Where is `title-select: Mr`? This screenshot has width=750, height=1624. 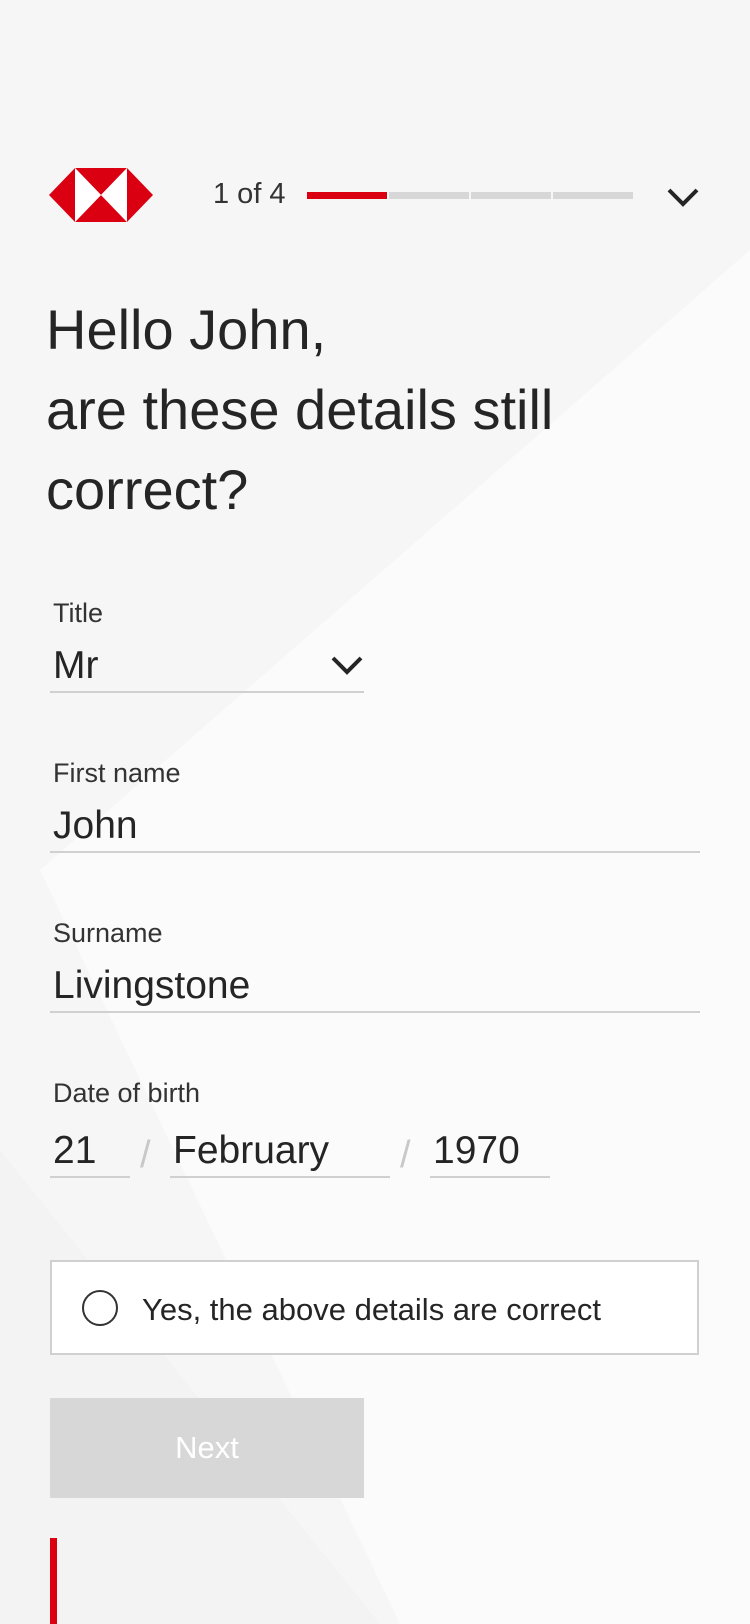
title-select: Mr is located at coordinates (207, 666).